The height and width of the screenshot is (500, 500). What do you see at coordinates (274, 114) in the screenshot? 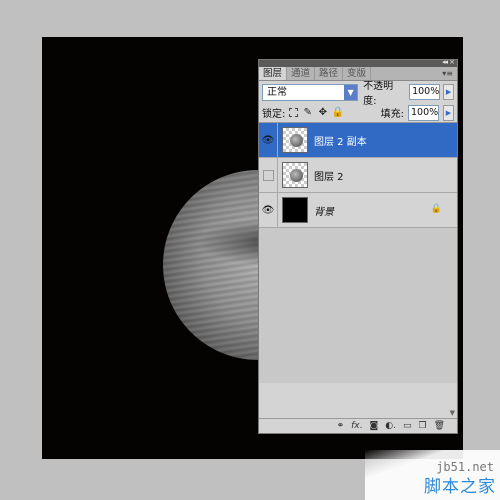
I see `lock-label: 锁定:` at bounding box center [274, 114].